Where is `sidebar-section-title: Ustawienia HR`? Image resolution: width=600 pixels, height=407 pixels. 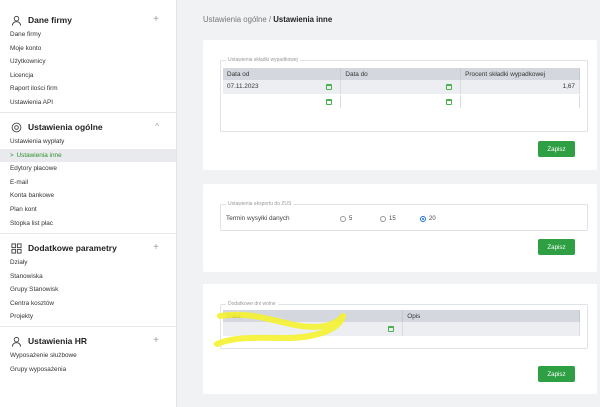 sidebar-section-title: Ustawienia HR is located at coordinates (58, 341).